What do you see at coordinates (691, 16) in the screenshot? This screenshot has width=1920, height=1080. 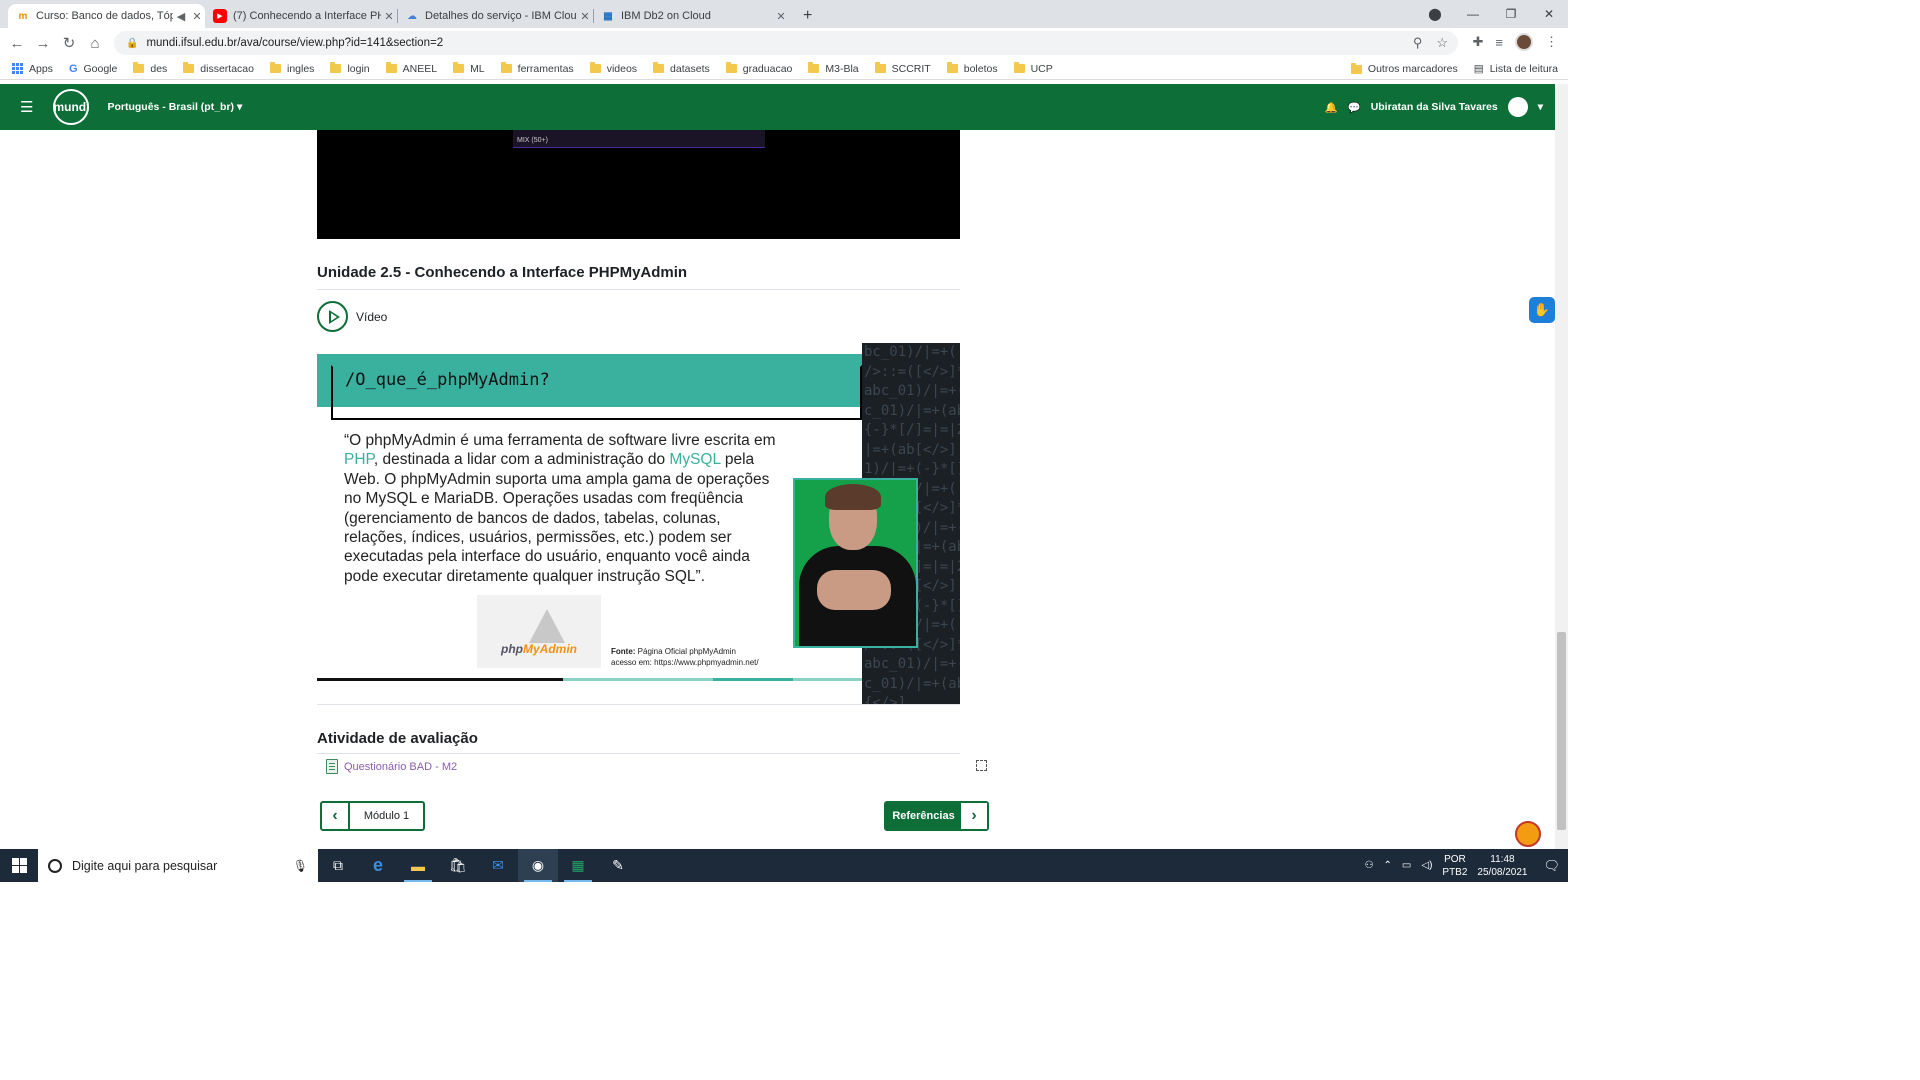 I see `tab-db2: ▦ IBM Db2 on Cloud ✕` at bounding box center [691, 16].